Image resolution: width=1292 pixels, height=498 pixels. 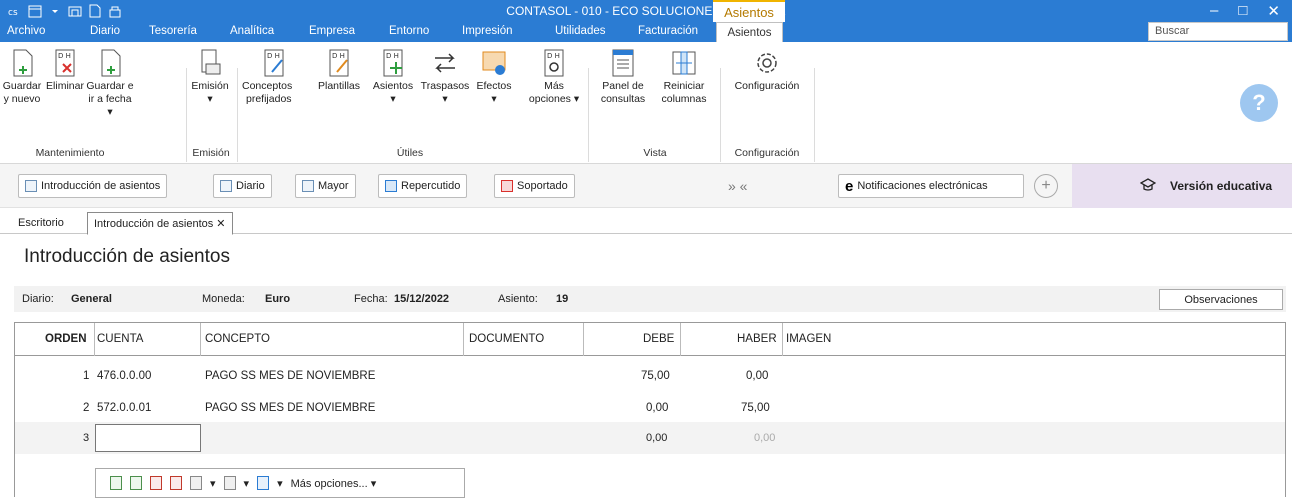 What do you see at coordinates (66, 339) in the screenshot?
I see `col-orden: ORDEN` at bounding box center [66, 339].